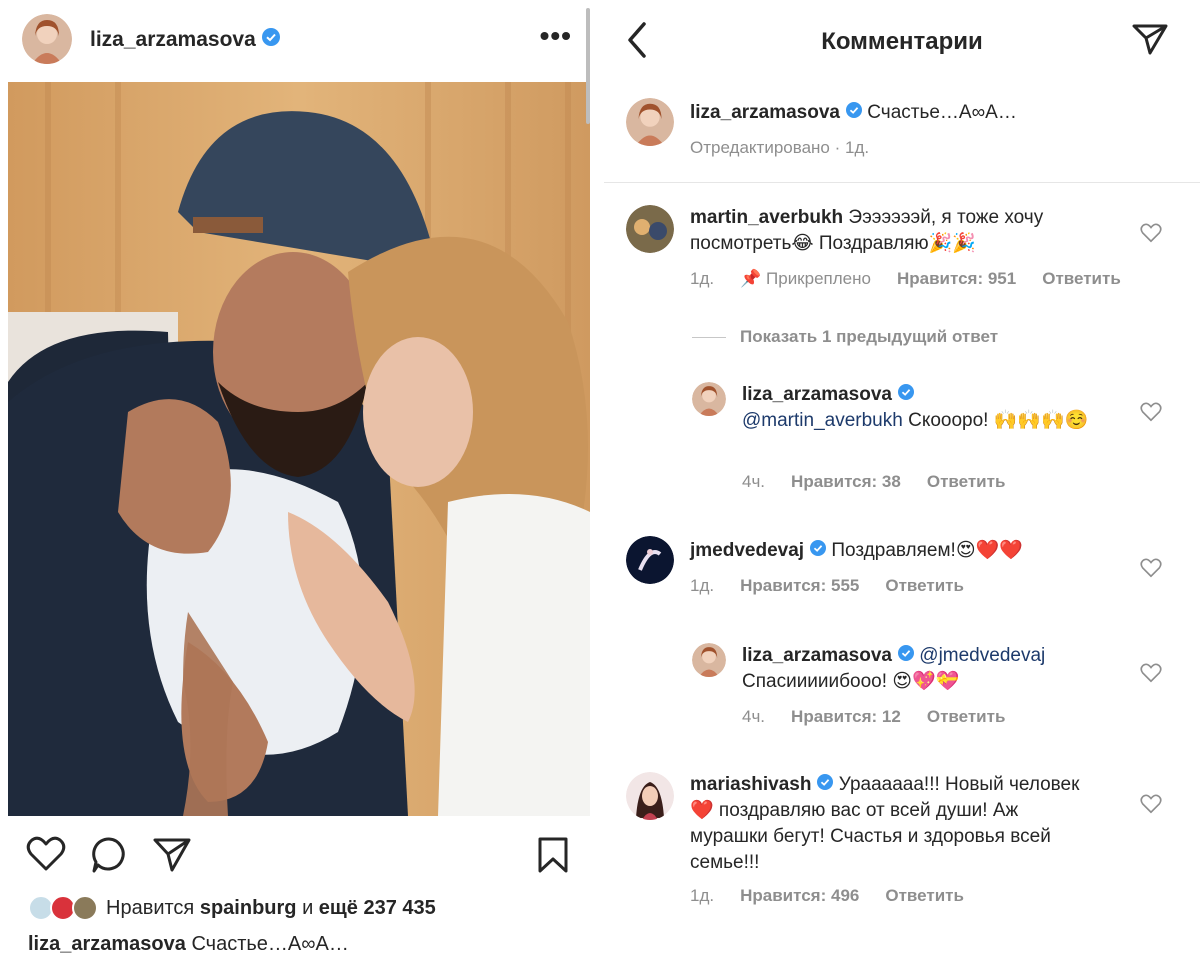 This screenshot has height=976, width=1200. I want to click on comment-username: jmedvedevaj, so click(747, 550).